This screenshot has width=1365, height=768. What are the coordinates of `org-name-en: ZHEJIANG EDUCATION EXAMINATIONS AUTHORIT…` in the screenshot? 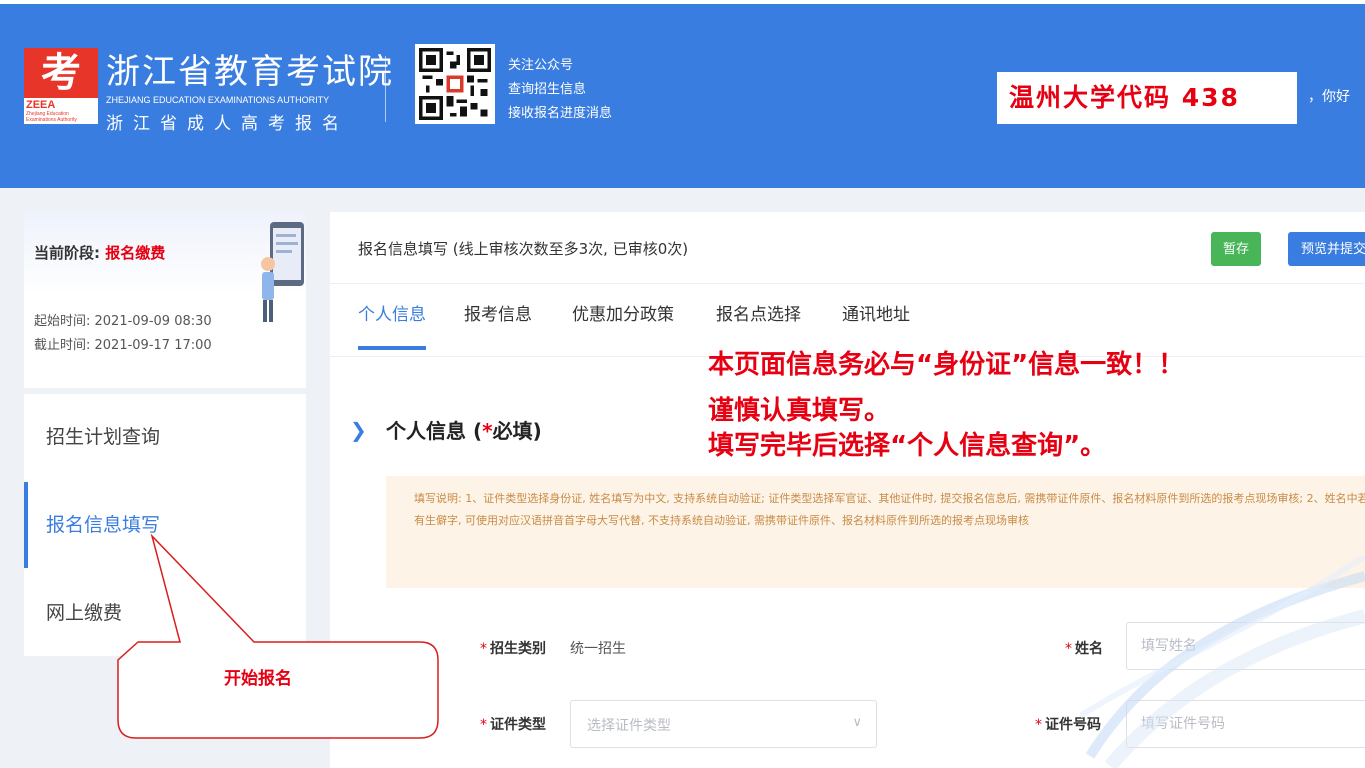 It's located at (218, 100).